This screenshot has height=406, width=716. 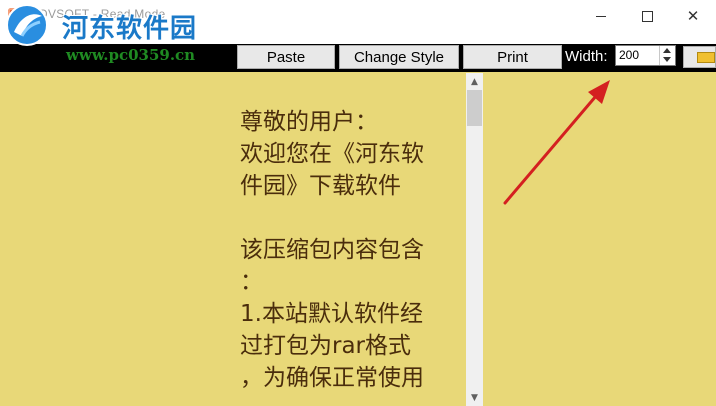 I want to click on width-spin-arrows, so click(x=667, y=55).